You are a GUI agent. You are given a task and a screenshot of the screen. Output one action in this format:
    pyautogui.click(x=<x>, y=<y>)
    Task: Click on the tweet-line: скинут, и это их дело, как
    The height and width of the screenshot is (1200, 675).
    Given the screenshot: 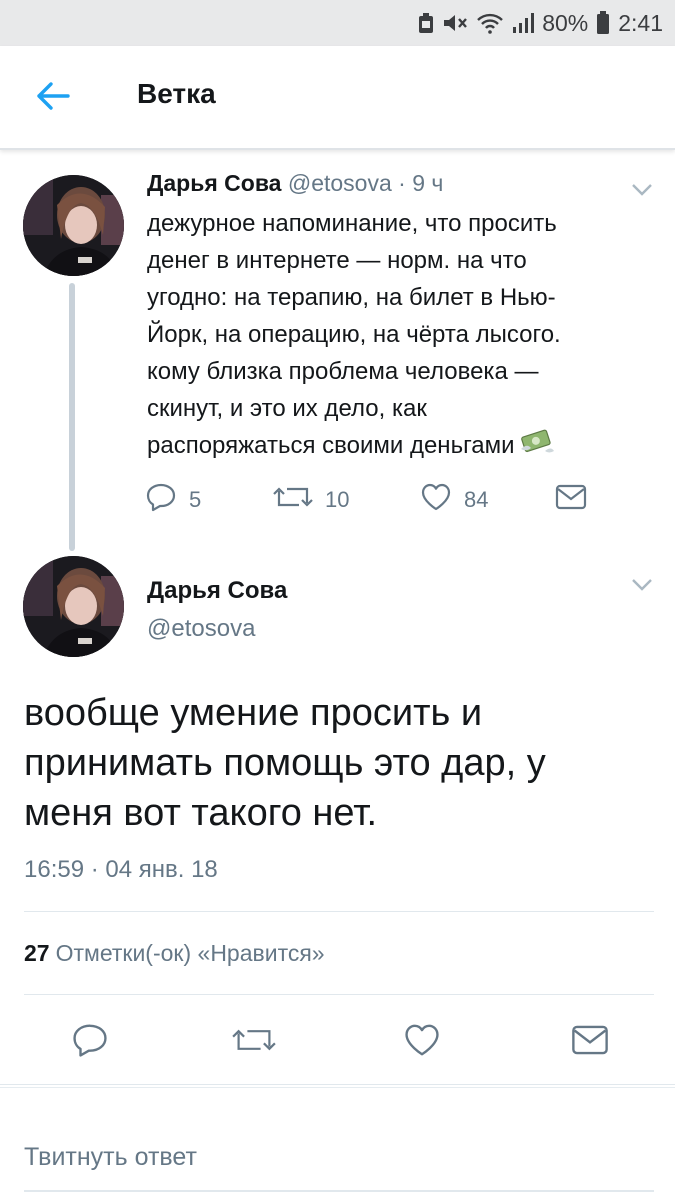 What is the action you would take?
    pyautogui.click(x=287, y=408)
    